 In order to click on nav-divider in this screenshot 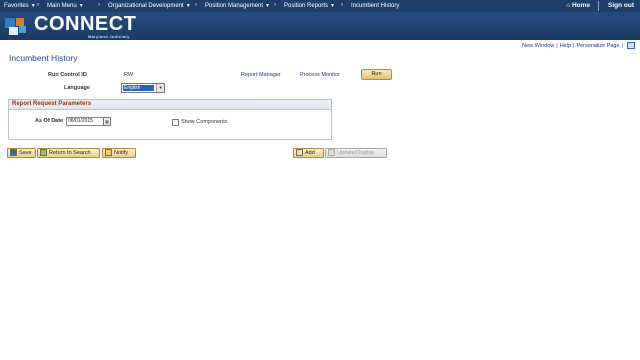, I will do `click(598, 6)`.